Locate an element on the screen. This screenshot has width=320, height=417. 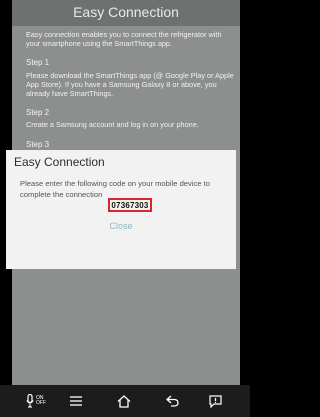
navigation-bar: ON OFF is located at coordinates (125, 401).